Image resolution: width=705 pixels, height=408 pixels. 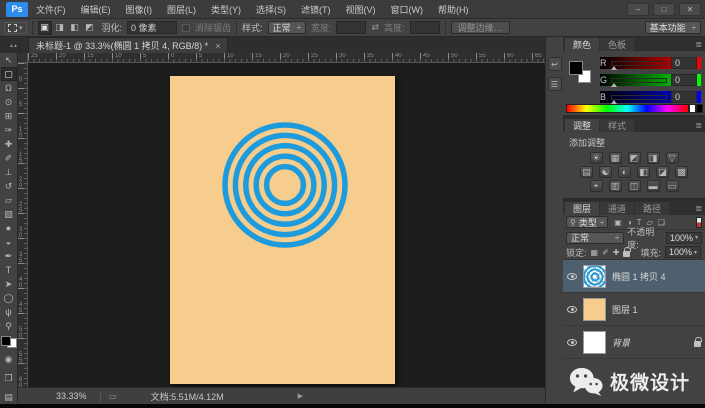 I want to click on blur-tool: ●, so click(x=9, y=228).